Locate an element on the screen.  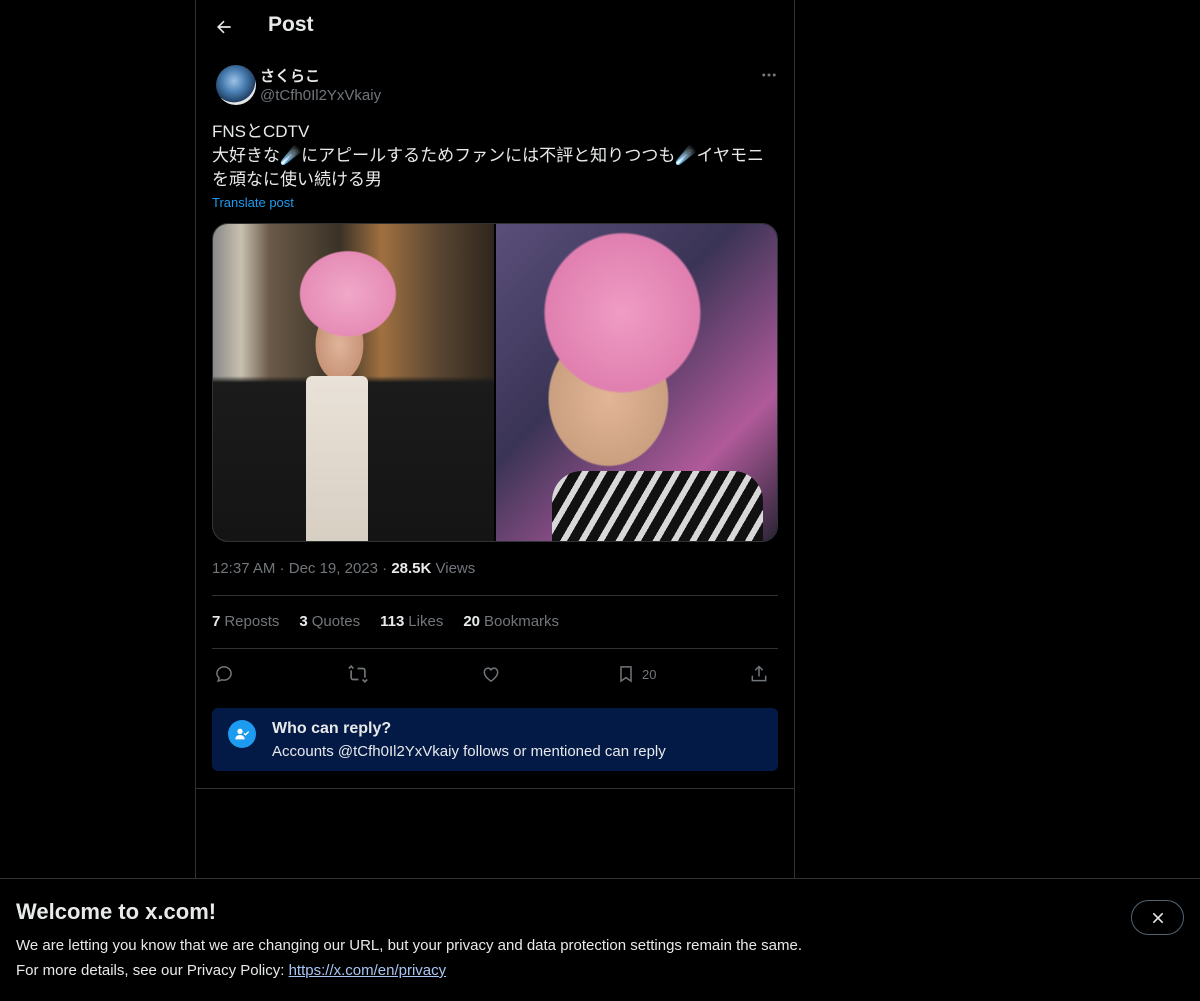
engagement-stats: 7 Reposts 3 Quotes 113 Likes 20 Bookmarks is located at coordinates (385, 621).